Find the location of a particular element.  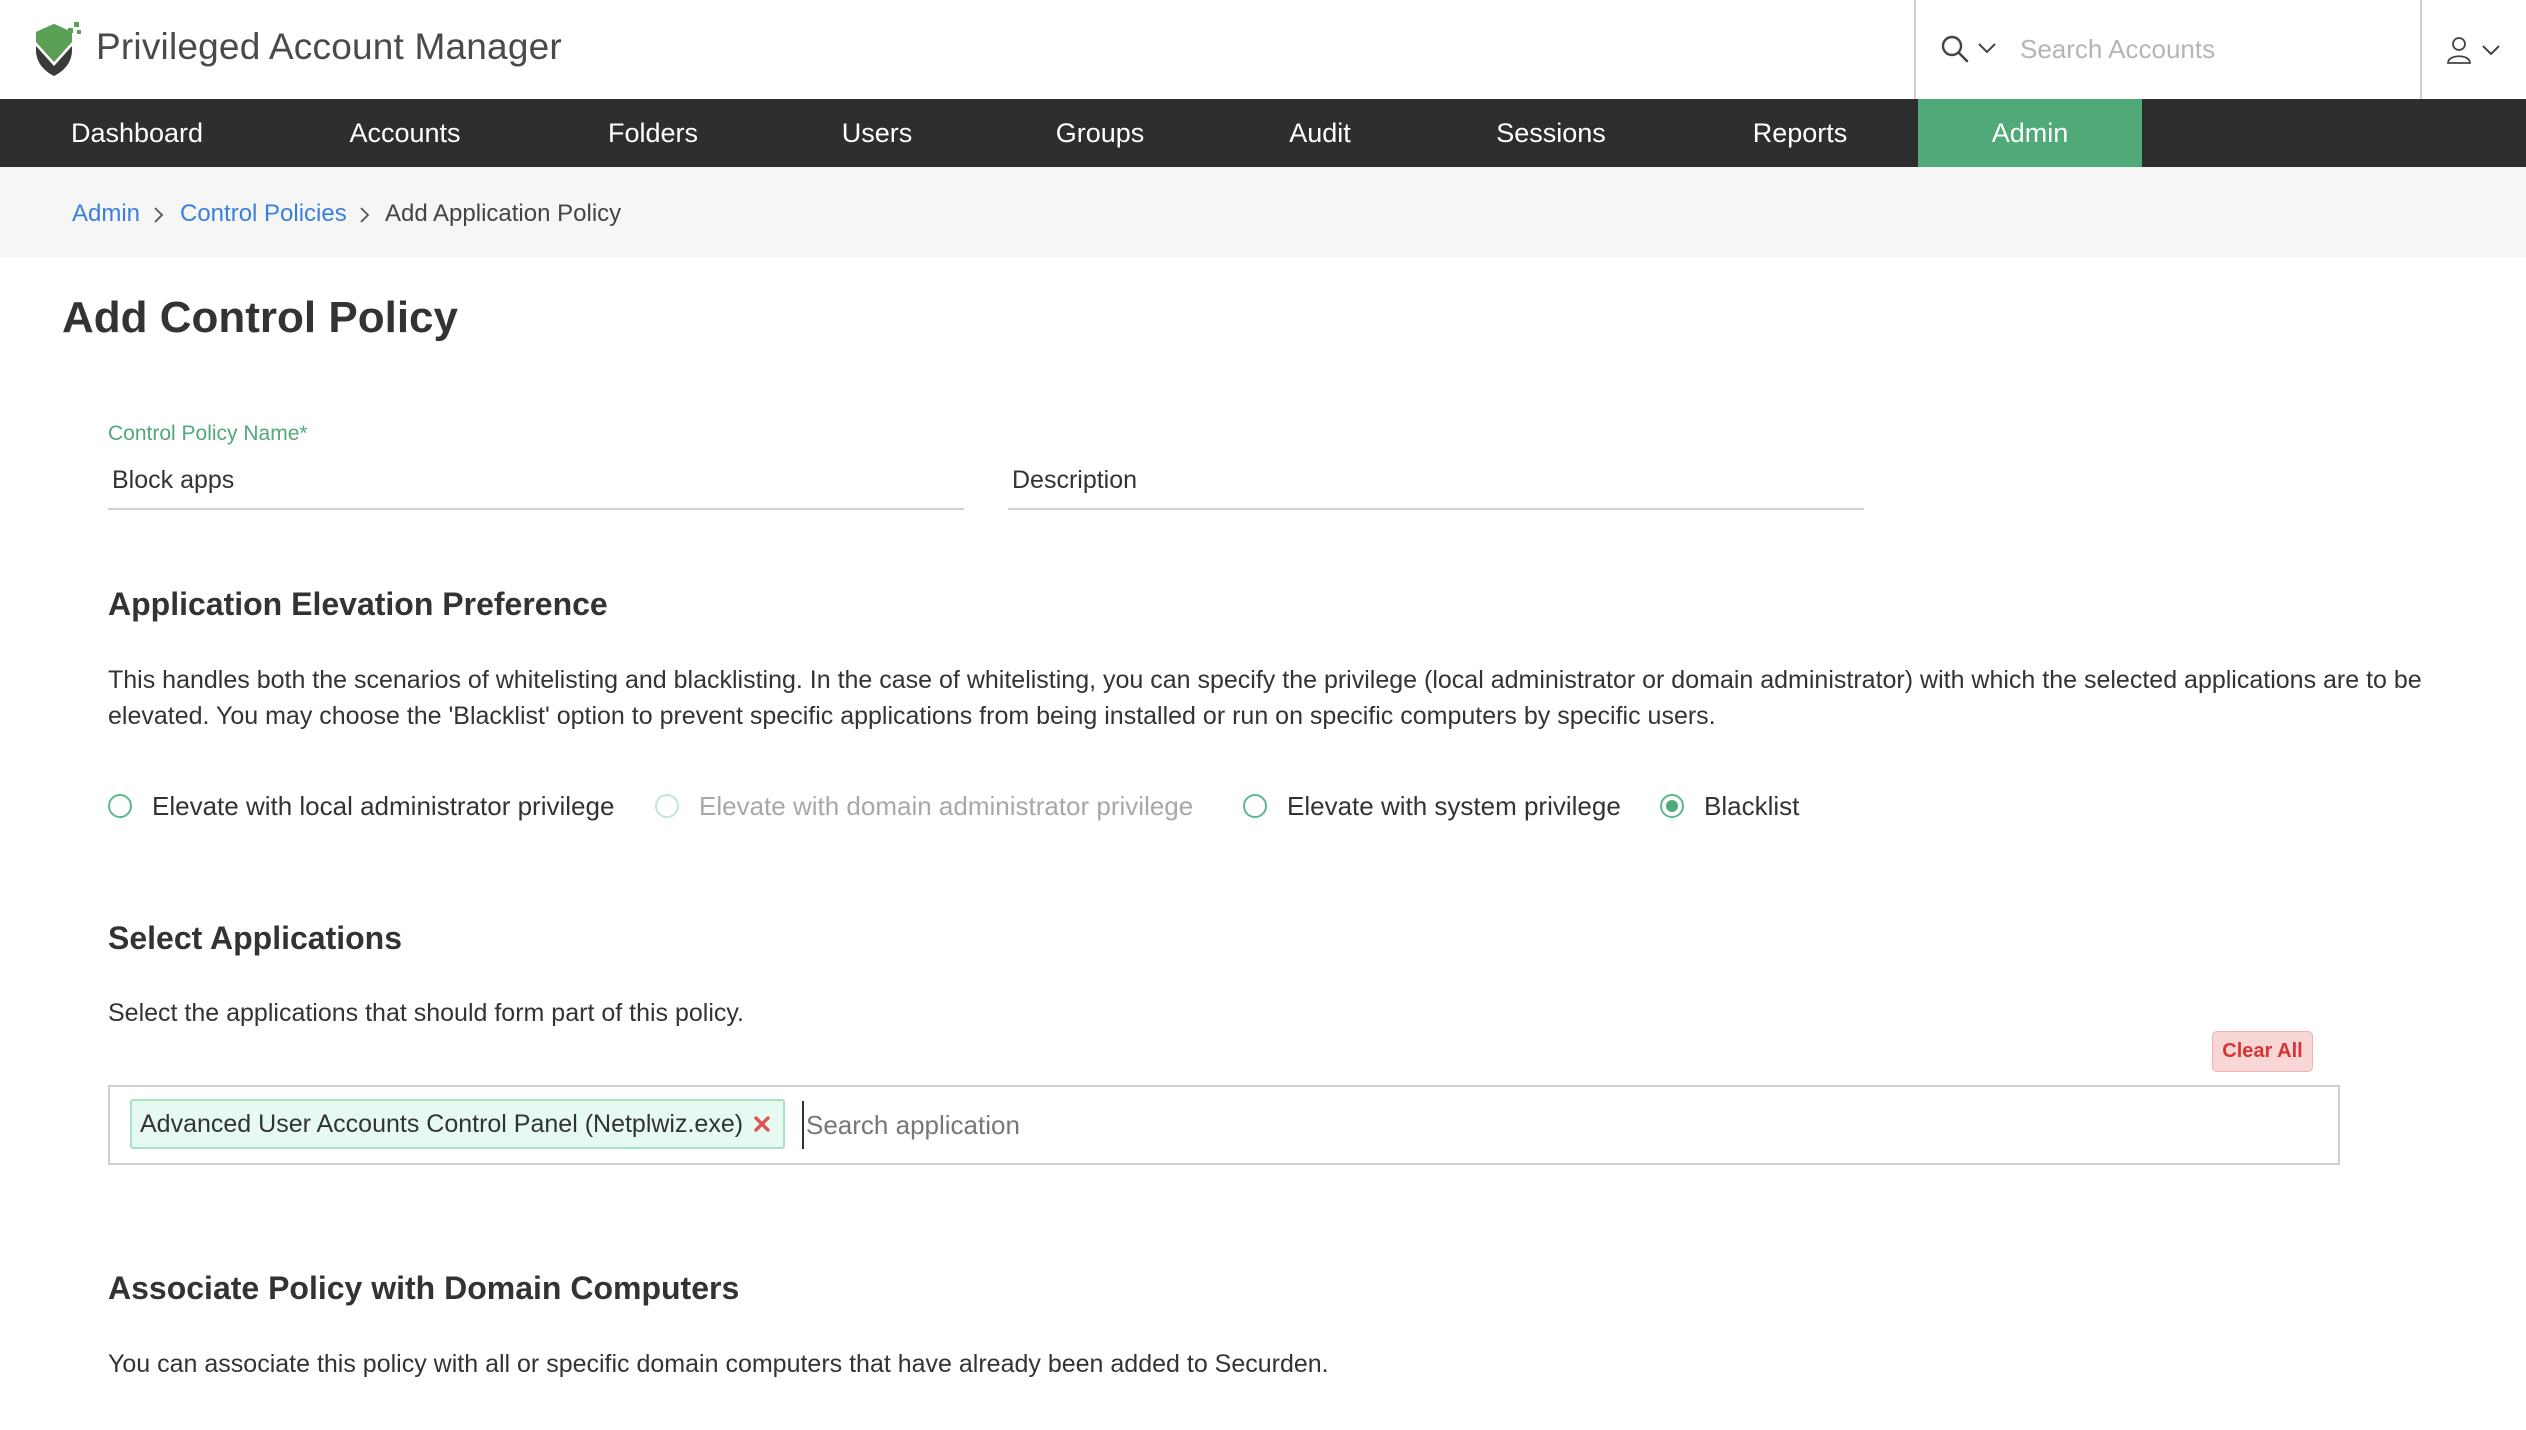

search-accounts-input is located at coordinates (2210, 49).